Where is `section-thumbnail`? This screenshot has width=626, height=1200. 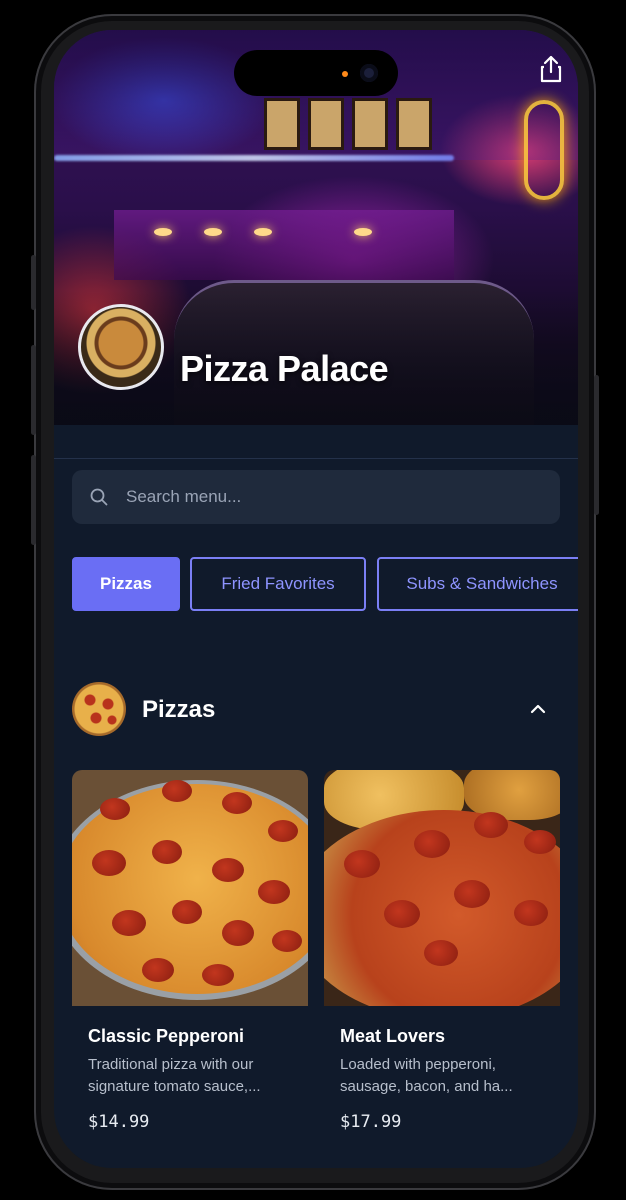
section-thumbnail is located at coordinates (99, 709).